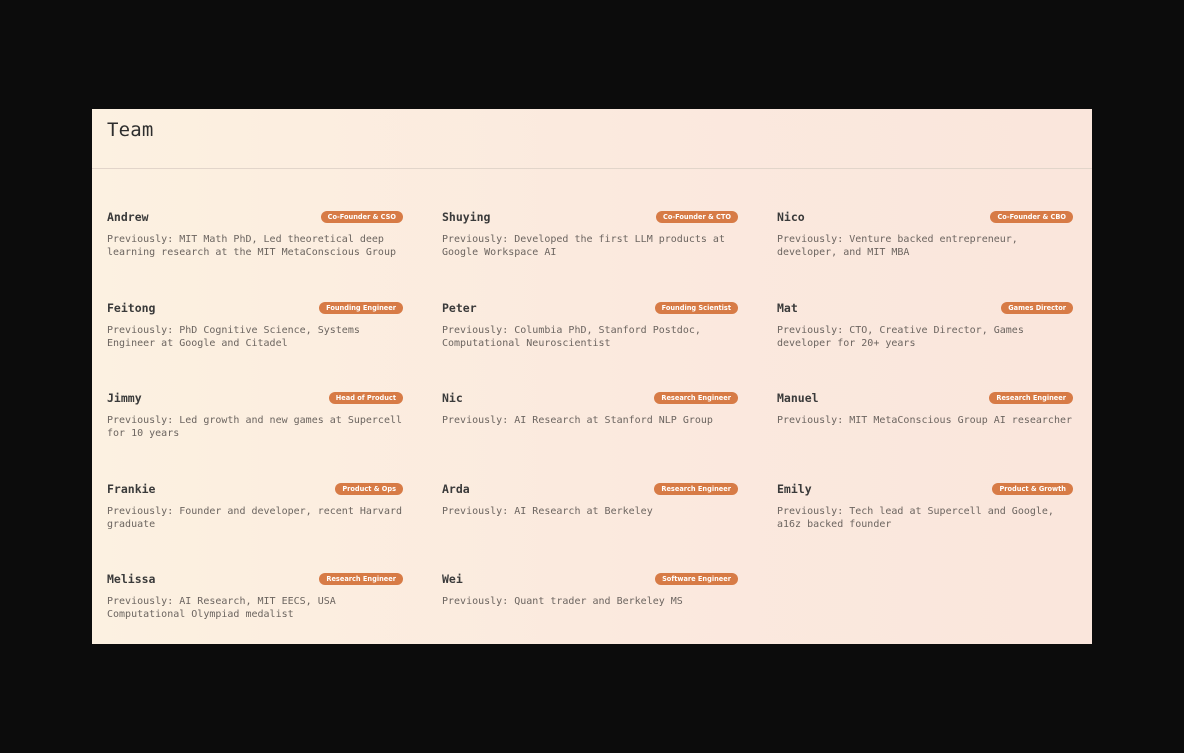 The width and height of the screenshot is (1184, 753). What do you see at coordinates (365, 398) in the screenshot?
I see `team-member-role-badge: Head of Product` at bounding box center [365, 398].